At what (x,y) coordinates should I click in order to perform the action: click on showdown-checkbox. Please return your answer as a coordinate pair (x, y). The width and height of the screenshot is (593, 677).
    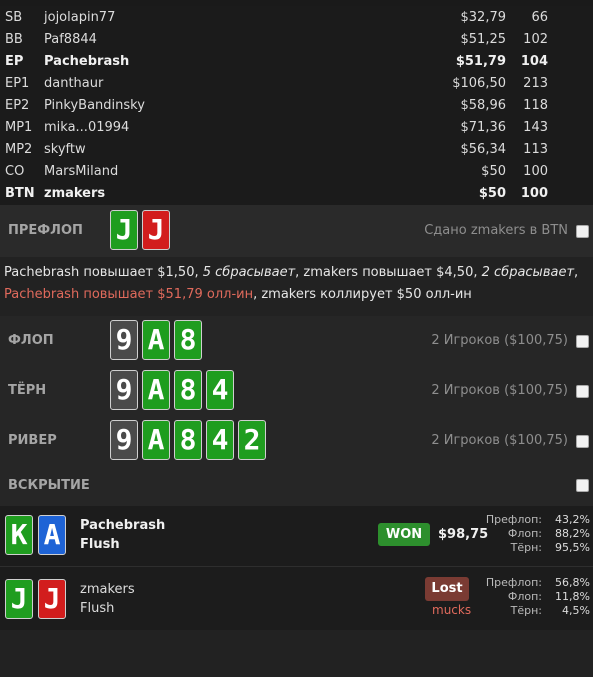
    Looking at the image, I should click on (582, 485).